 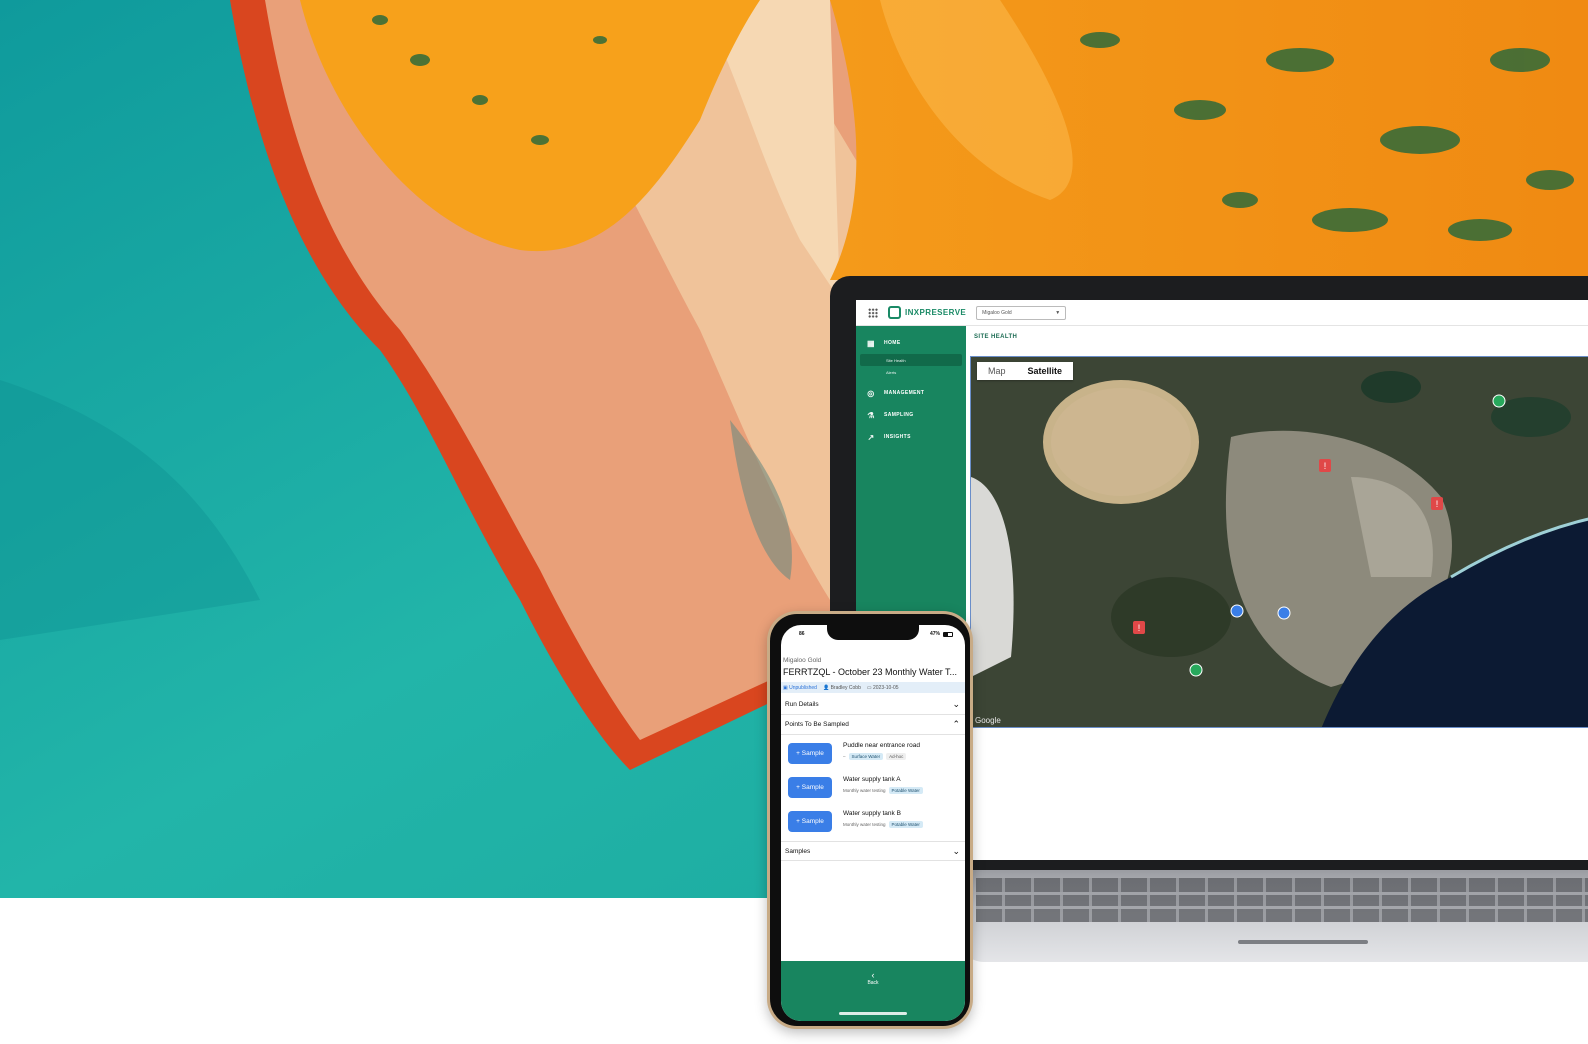 What do you see at coordinates (997, 371) in the screenshot?
I see `map-tab-map: Map` at bounding box center [997, 371].